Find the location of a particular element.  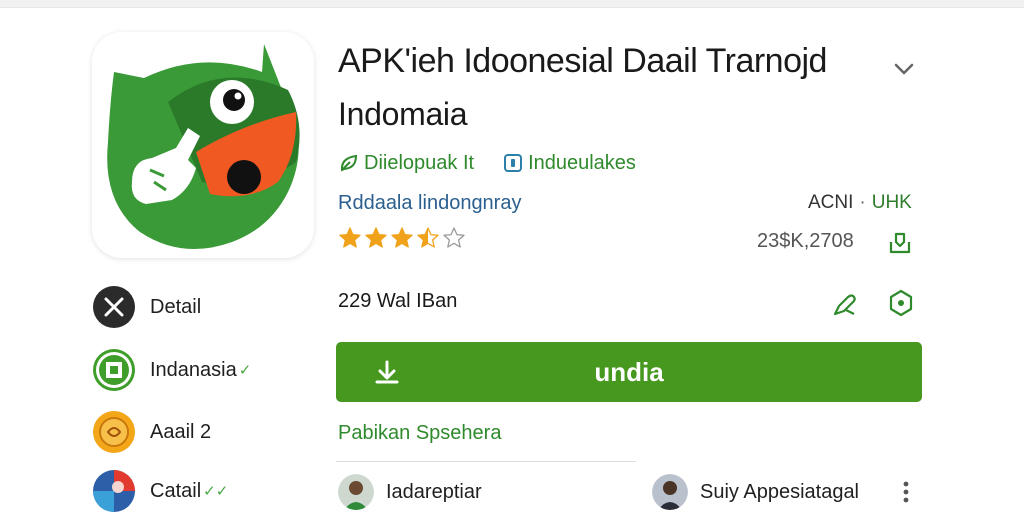

side-item-catail: Catail ✓✓ is located at coordinates (160, 490).